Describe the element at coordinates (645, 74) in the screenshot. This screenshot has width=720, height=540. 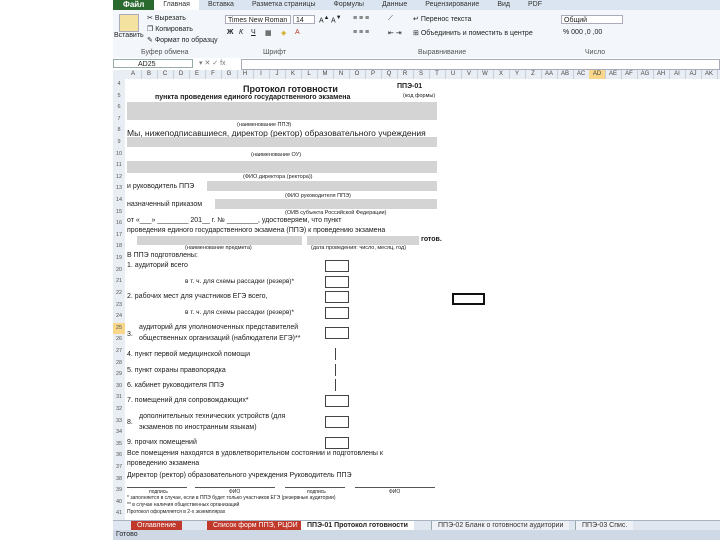
I see `column-header: AG` at that location.